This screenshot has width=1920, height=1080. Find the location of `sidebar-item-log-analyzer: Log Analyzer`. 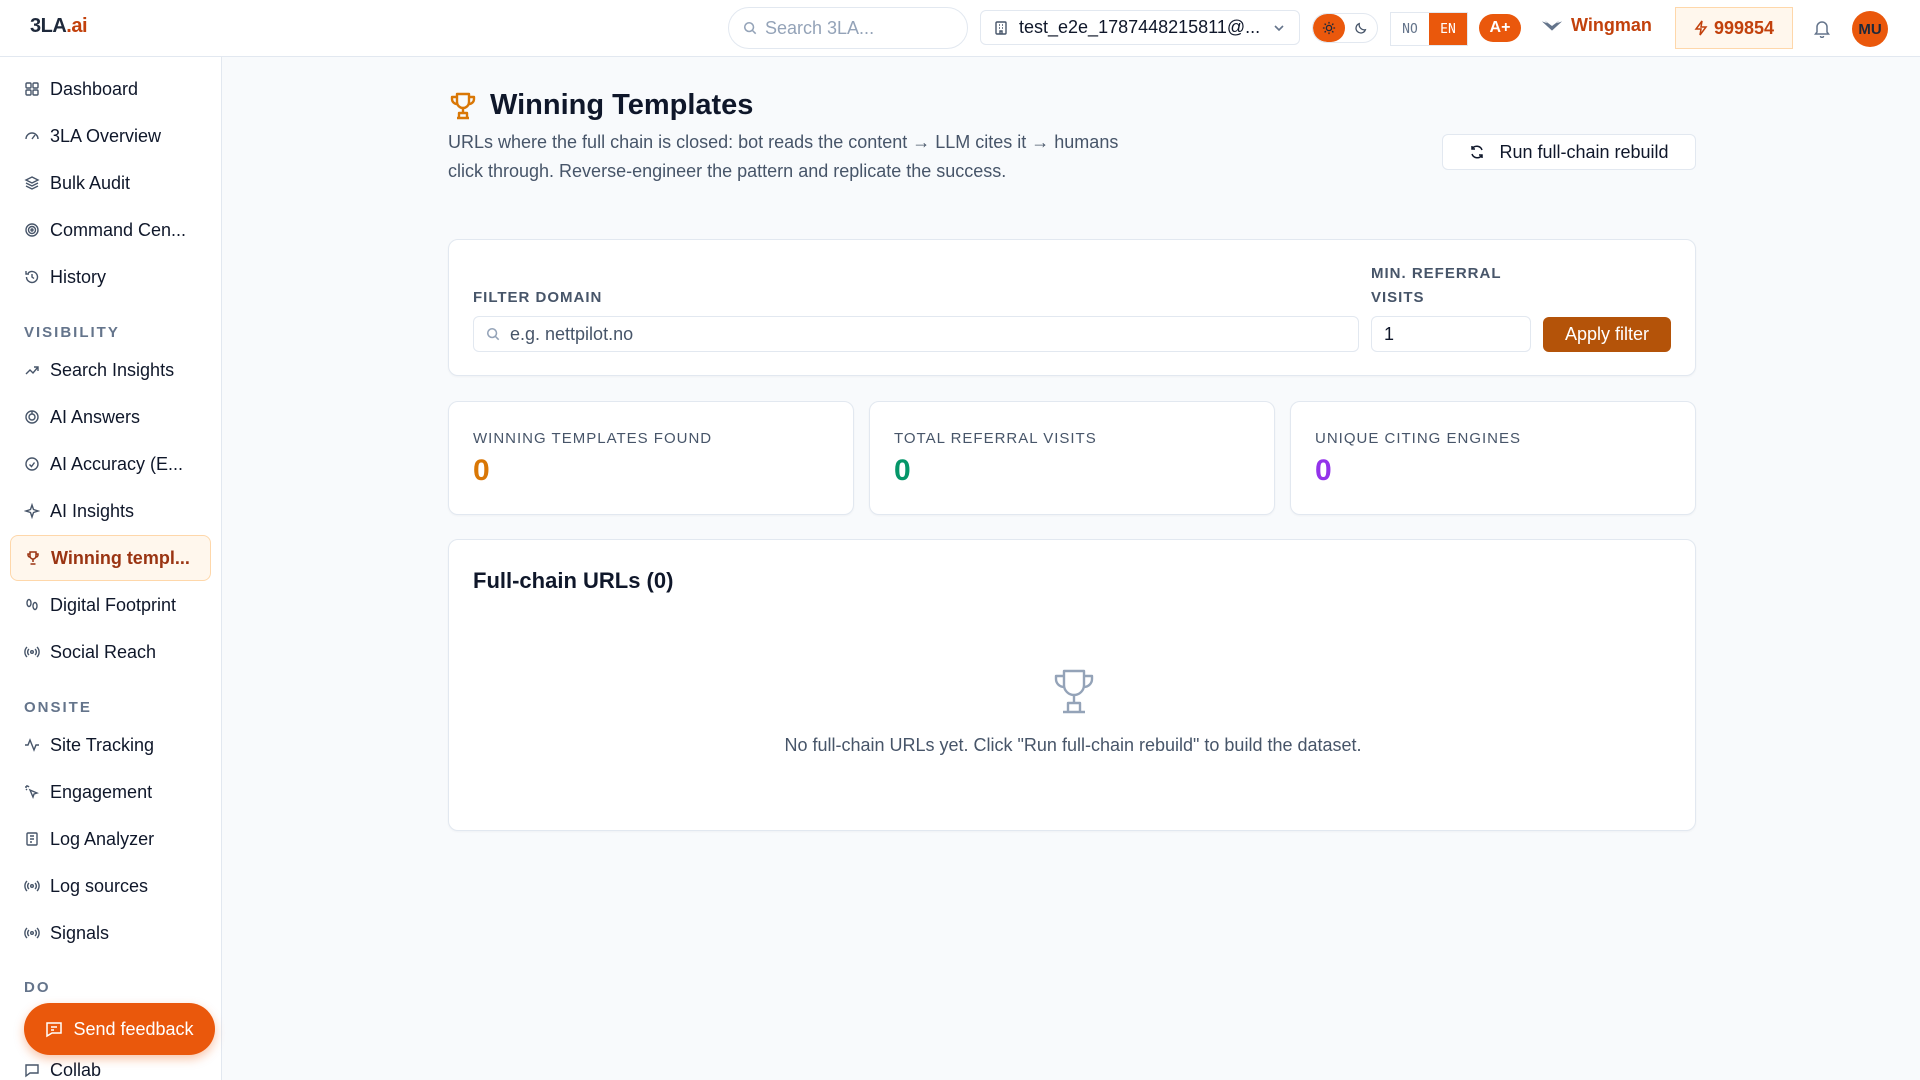

sidebar-item-log-analyzer: Log Analyzer is located at coordinates (110, 839).